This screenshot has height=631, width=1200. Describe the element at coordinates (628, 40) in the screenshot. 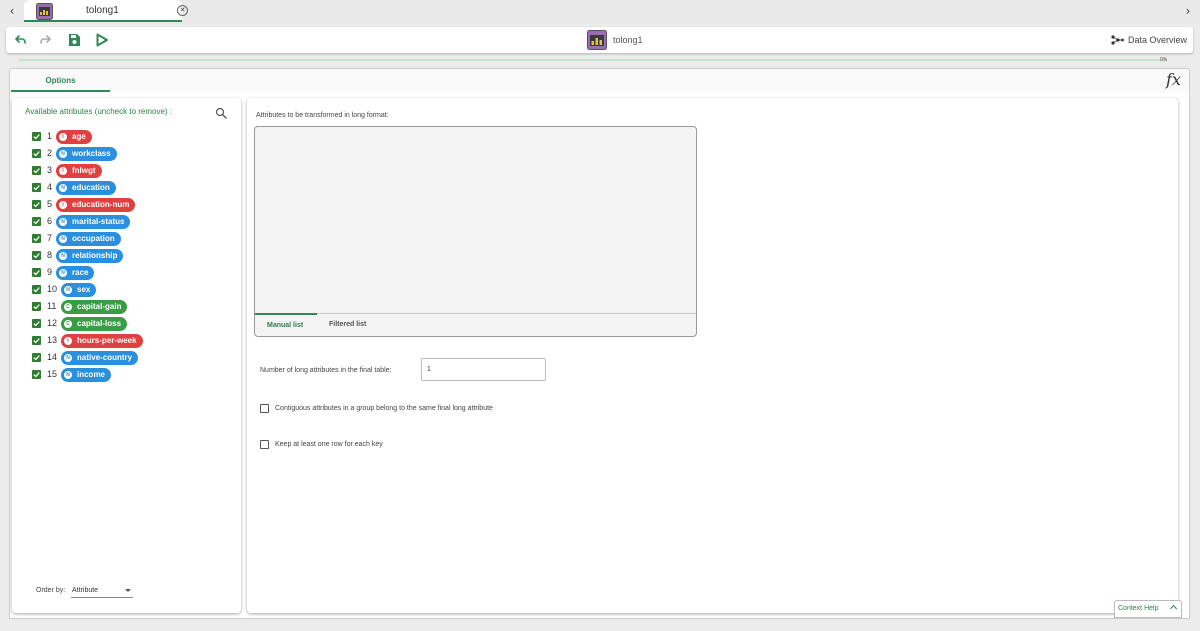

I see `task-title: tolong1` at that location.